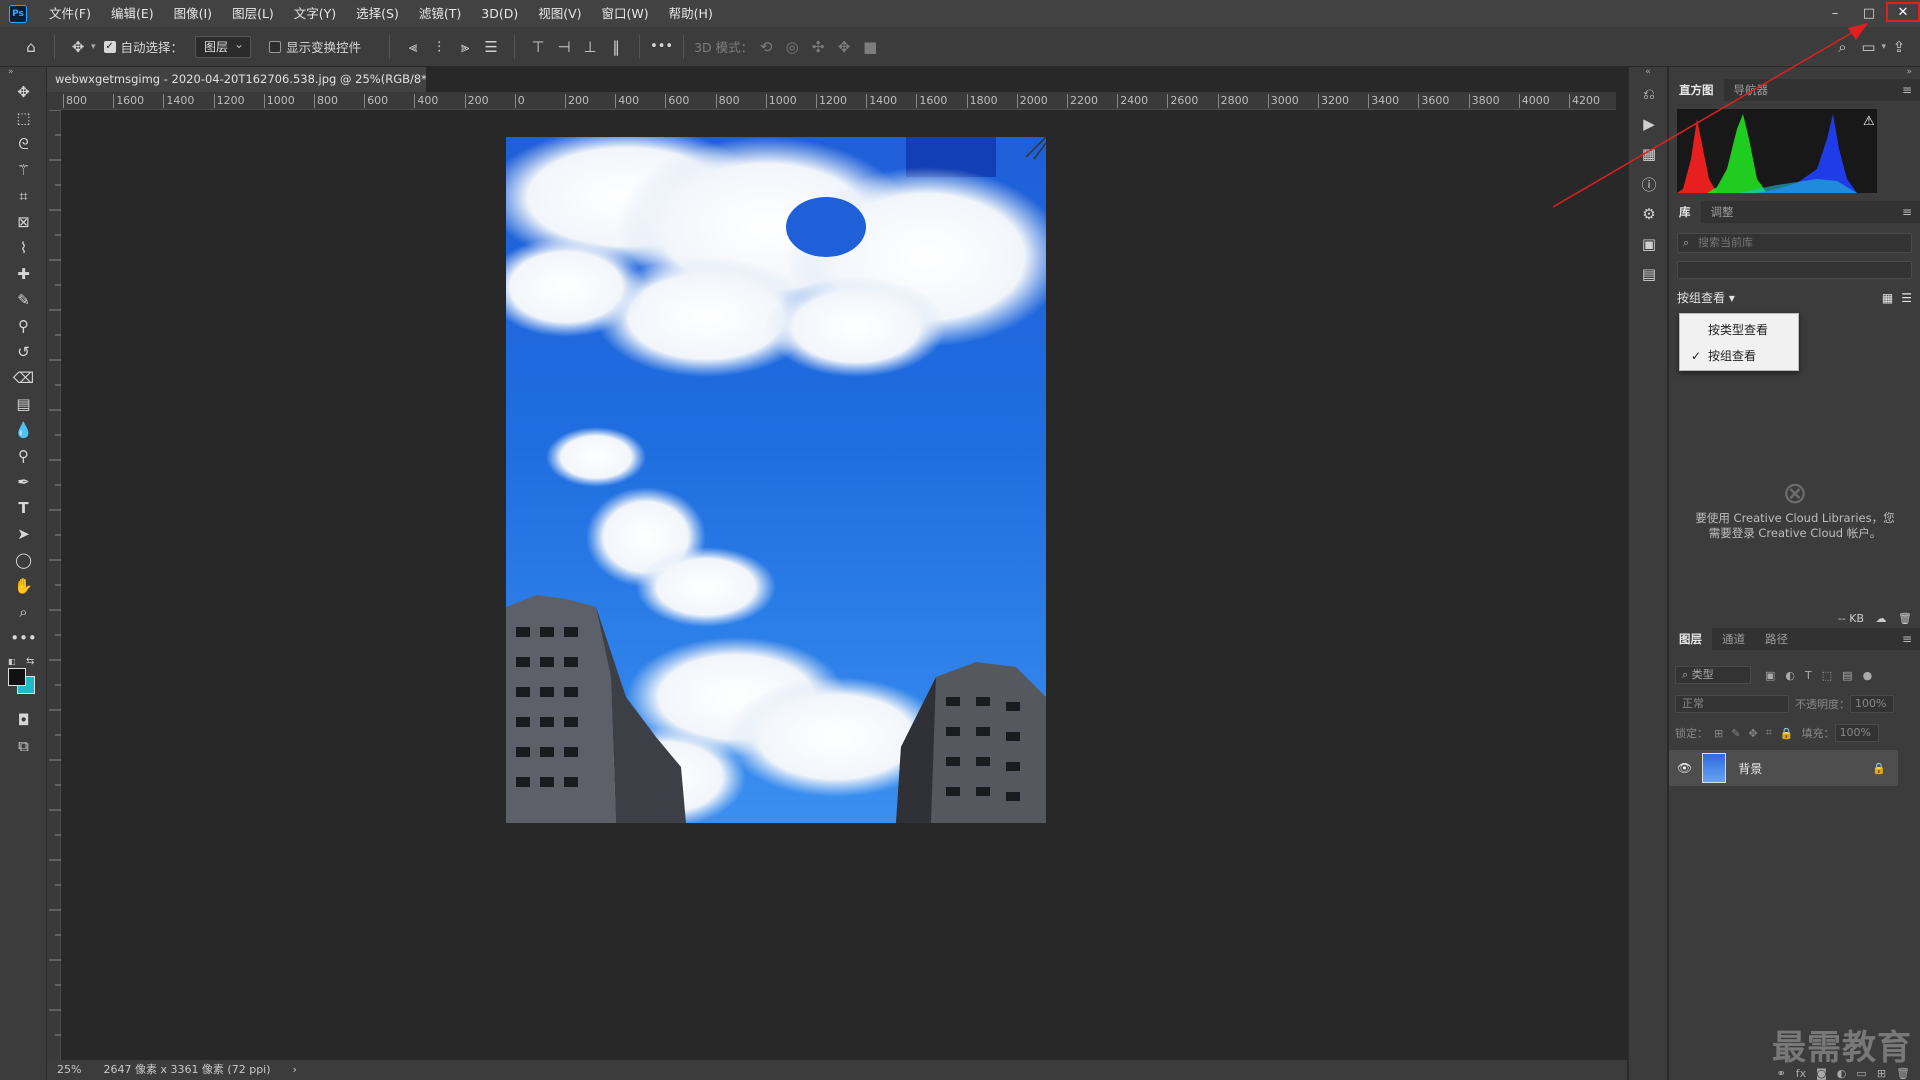 This screenshot has width=1920, height=1080. Describe the element at coordinates (1648, 73) in the screenshot. I see `collapse-arrows-icon: «` at that location.